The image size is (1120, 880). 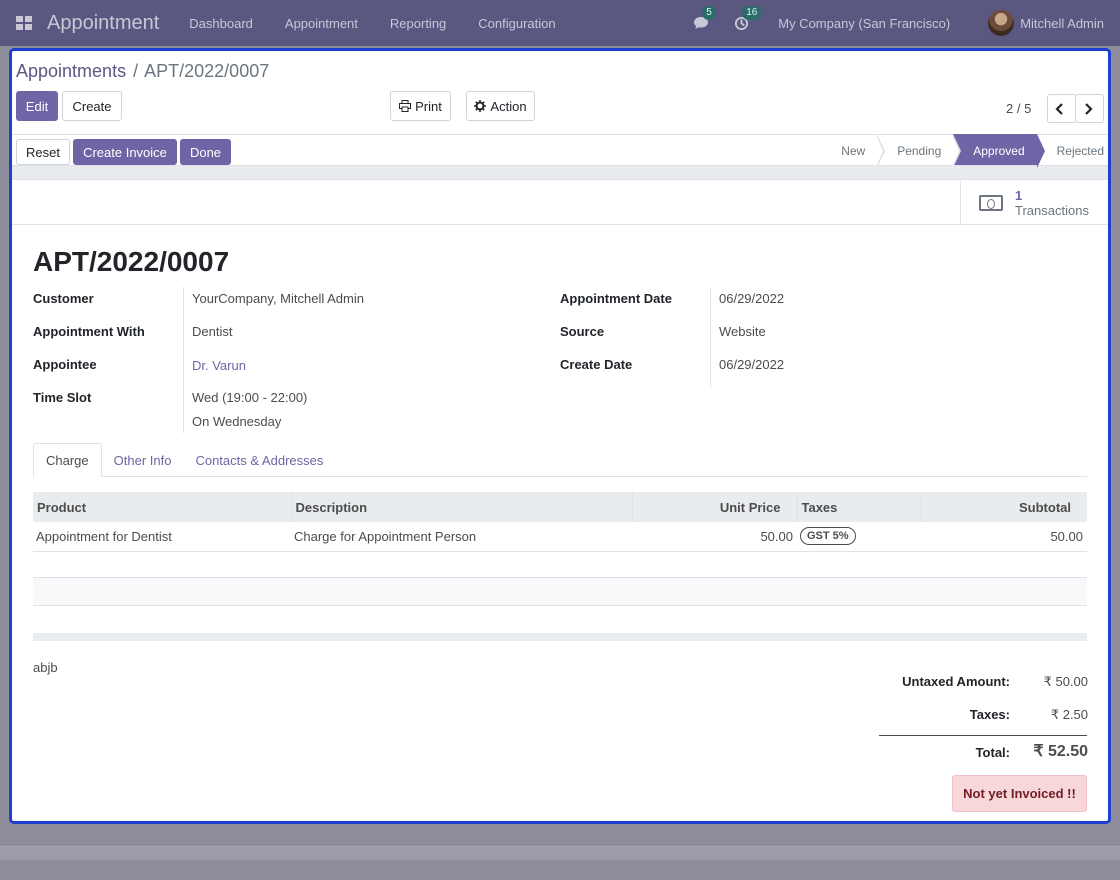 I want to click on reset-button: Reset, so click(x=43, y=152).